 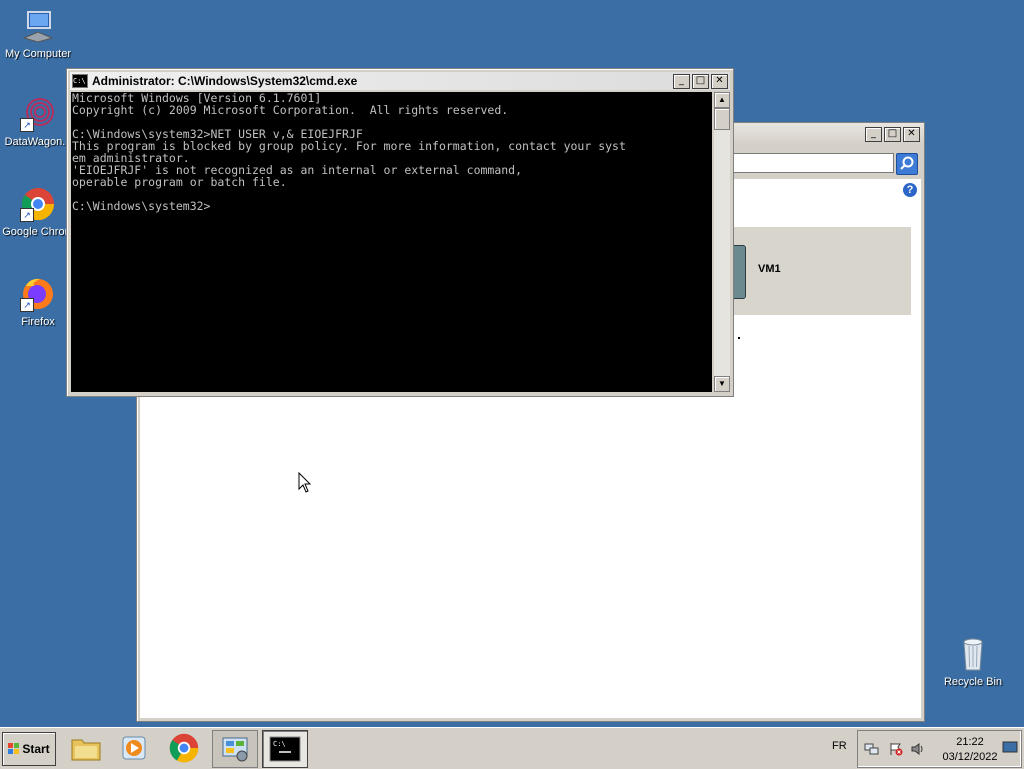 What do you see at coordinates (722, 100) in the screenshot?
I see `scroll-up-button: ▲` at bounding box center [722, 100].